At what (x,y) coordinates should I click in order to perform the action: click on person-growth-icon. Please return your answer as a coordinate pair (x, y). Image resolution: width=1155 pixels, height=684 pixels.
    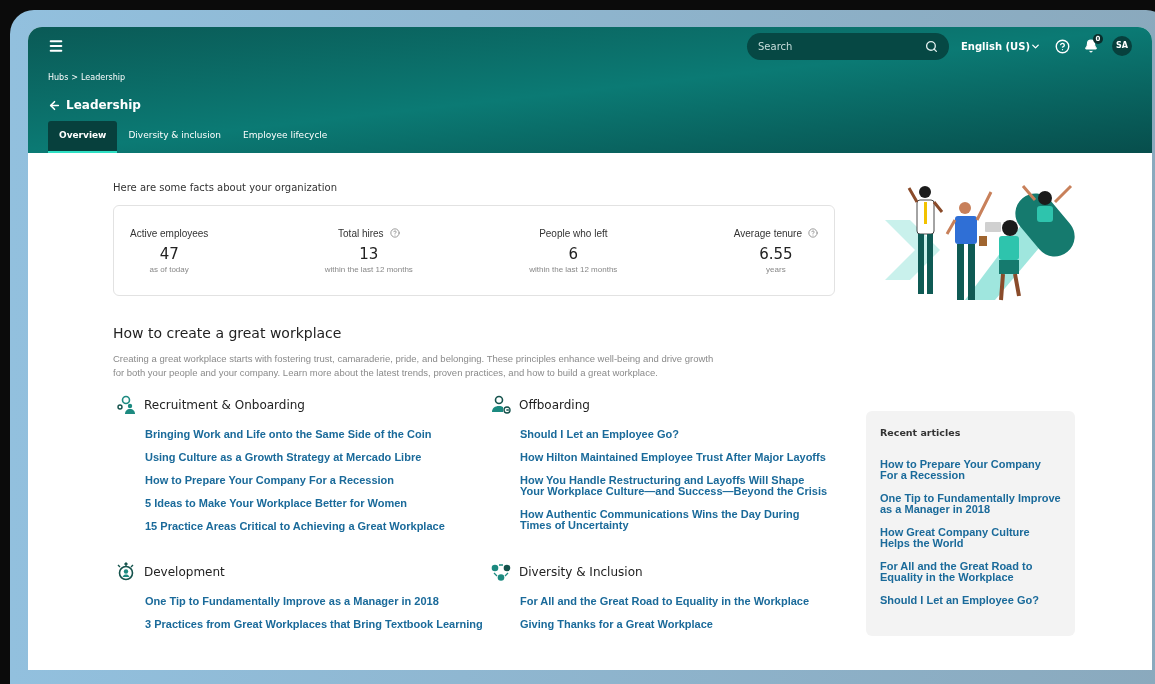
    Looking at the image, I should click on (126, 572).